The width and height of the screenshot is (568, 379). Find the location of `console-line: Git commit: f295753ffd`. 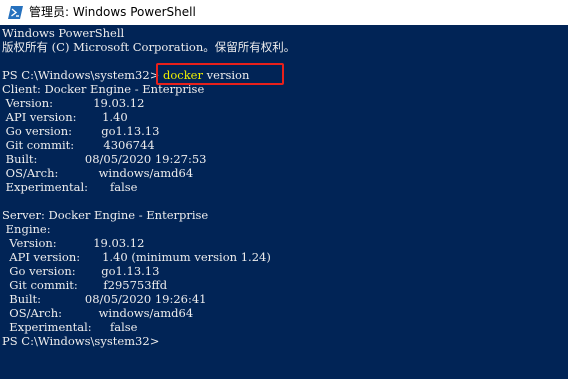

console-line: Git commit: f295753ffd is located at coordinates (85, 285).